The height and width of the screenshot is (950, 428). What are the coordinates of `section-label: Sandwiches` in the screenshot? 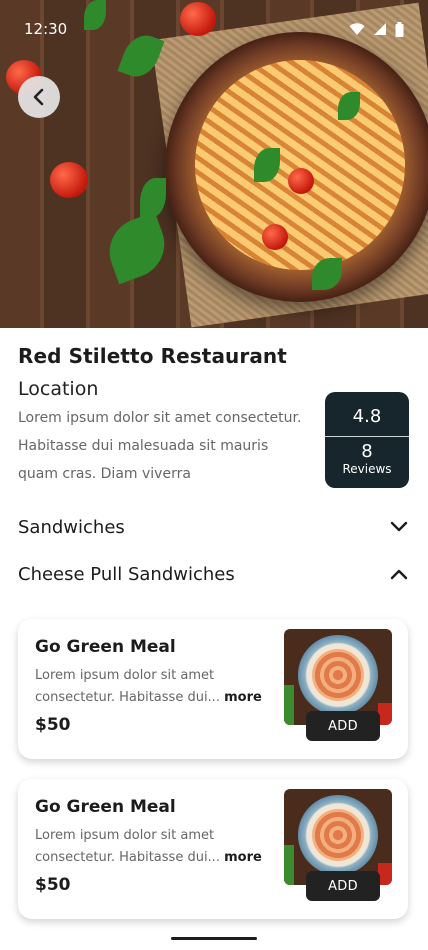 It's located at (71, 527).